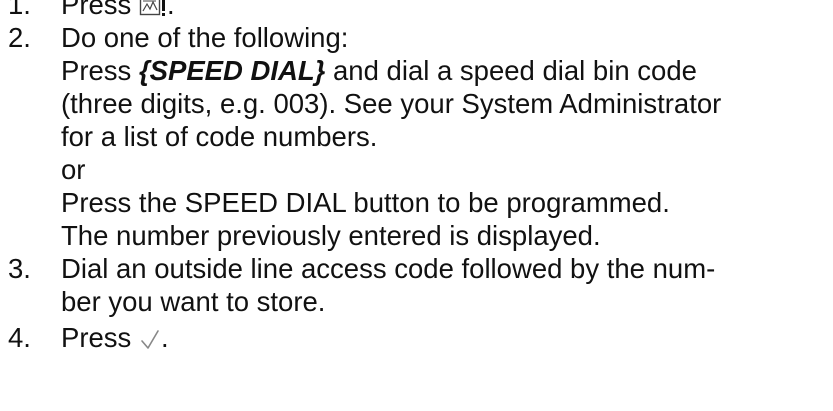 The image size is (833, 411). What do you see at coordinates (73, 169) in the screenshot?
I see `step-2-or: or` at bounding box center [73, 169].